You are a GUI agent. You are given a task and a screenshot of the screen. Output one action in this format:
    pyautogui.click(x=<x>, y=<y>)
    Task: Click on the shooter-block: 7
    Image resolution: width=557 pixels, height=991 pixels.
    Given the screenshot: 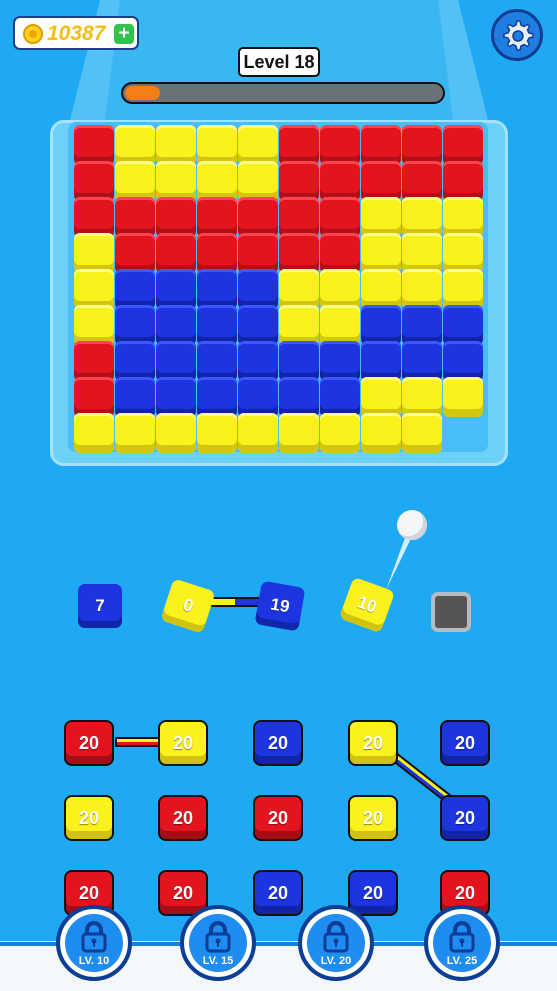 What is the action you would take?
    pyautogui.click(x=100, y=606)
    